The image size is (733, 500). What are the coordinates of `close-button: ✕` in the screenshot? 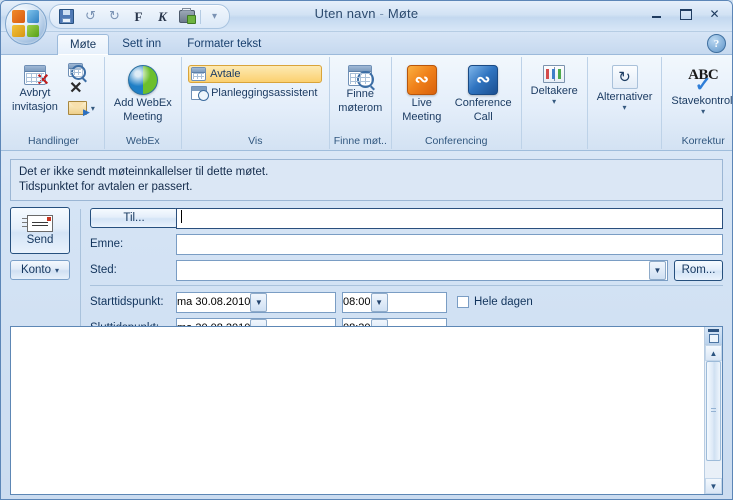 It's located at (714, 14).